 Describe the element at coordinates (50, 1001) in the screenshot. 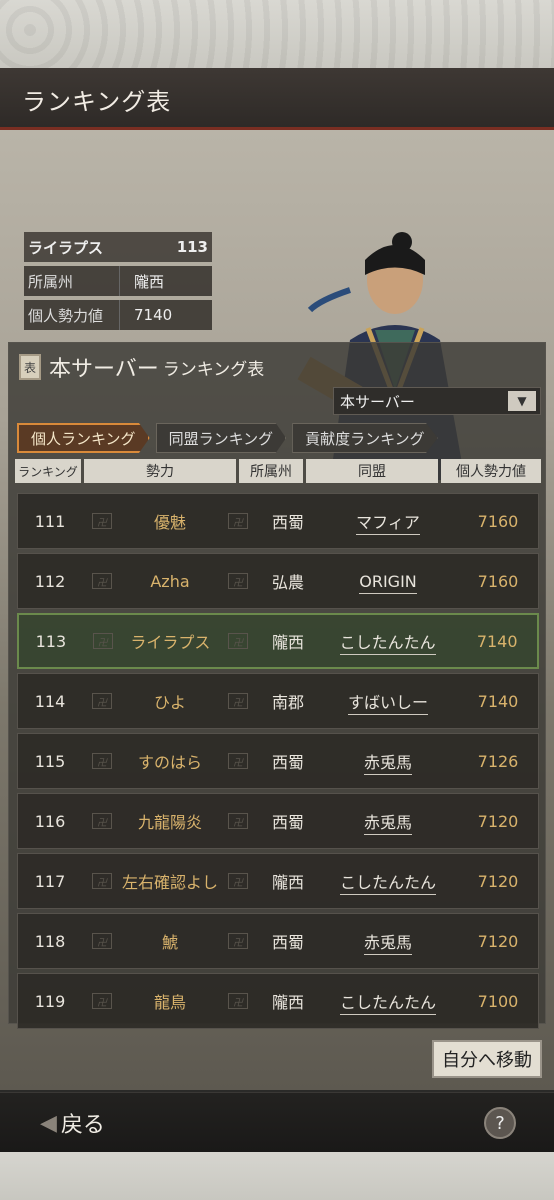

I see `row-rank: 119` at that location.